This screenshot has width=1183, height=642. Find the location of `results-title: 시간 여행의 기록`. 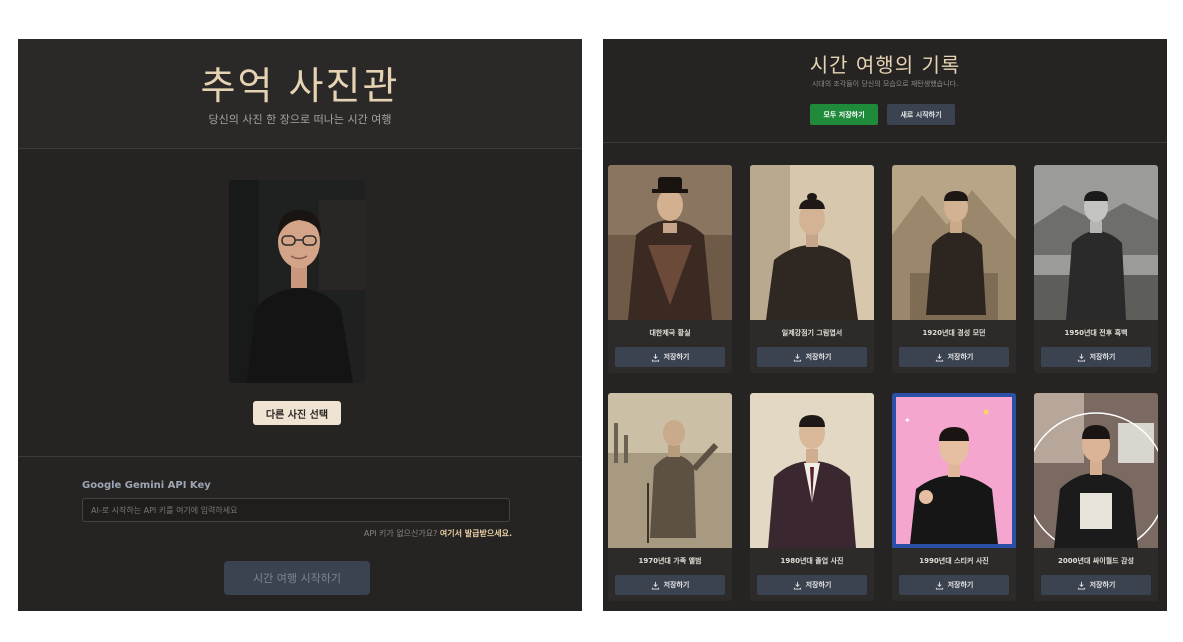

results-title: 시간 여행의 기록 is located at coordinates (885, 65).